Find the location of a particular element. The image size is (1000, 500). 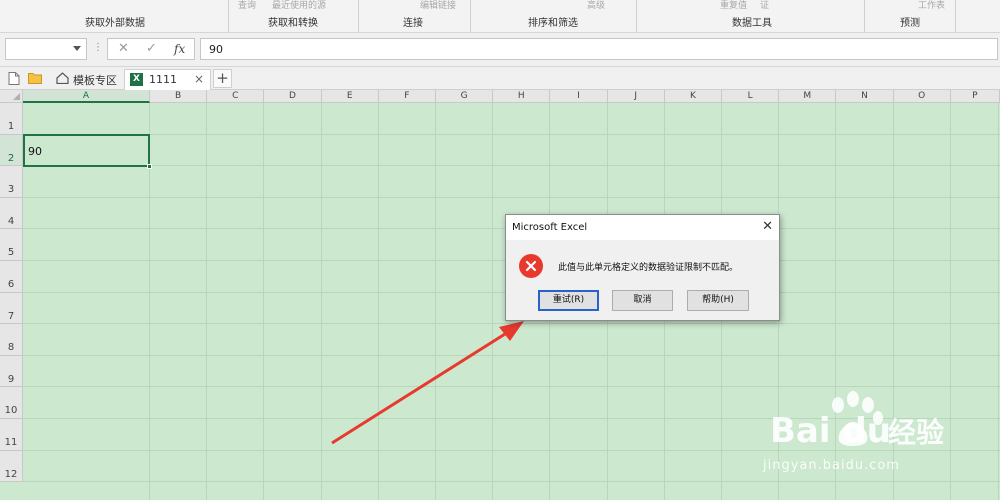

tab-templates-label: 模板专区 is located at coordinates (95, 80).